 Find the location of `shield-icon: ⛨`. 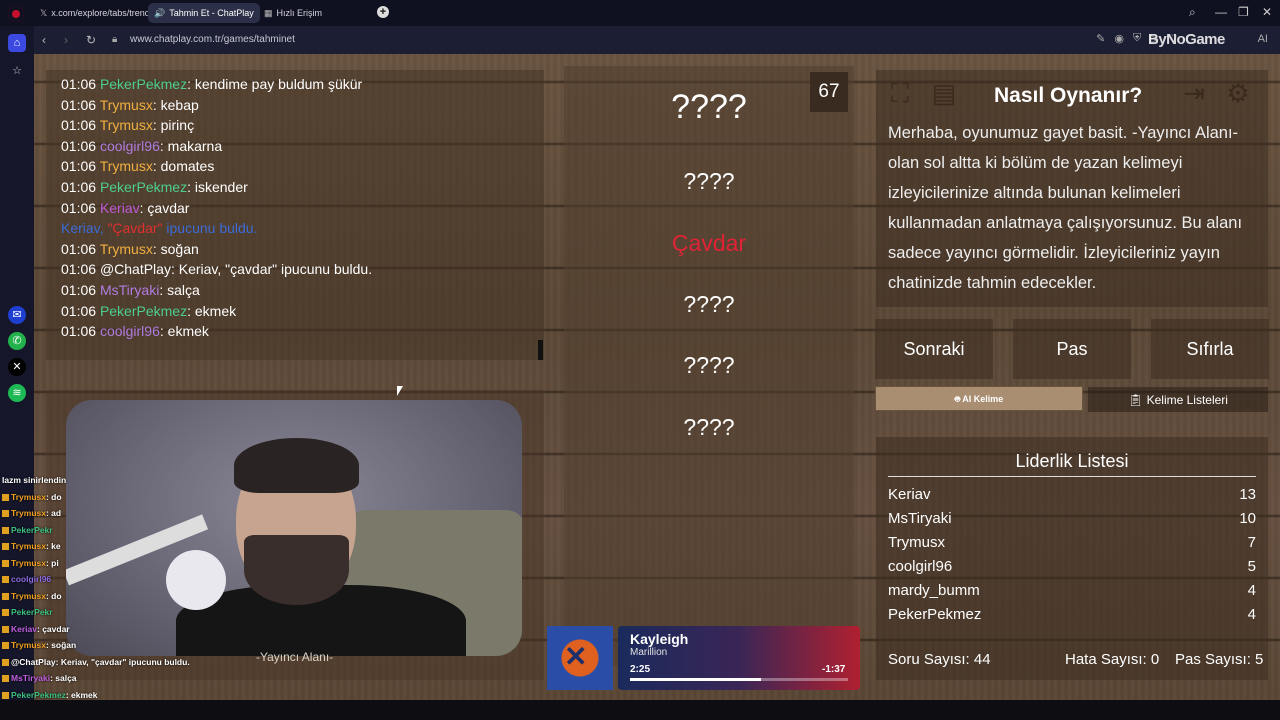

shield-icon: ⛨ is located at coordinates (1137, 38).